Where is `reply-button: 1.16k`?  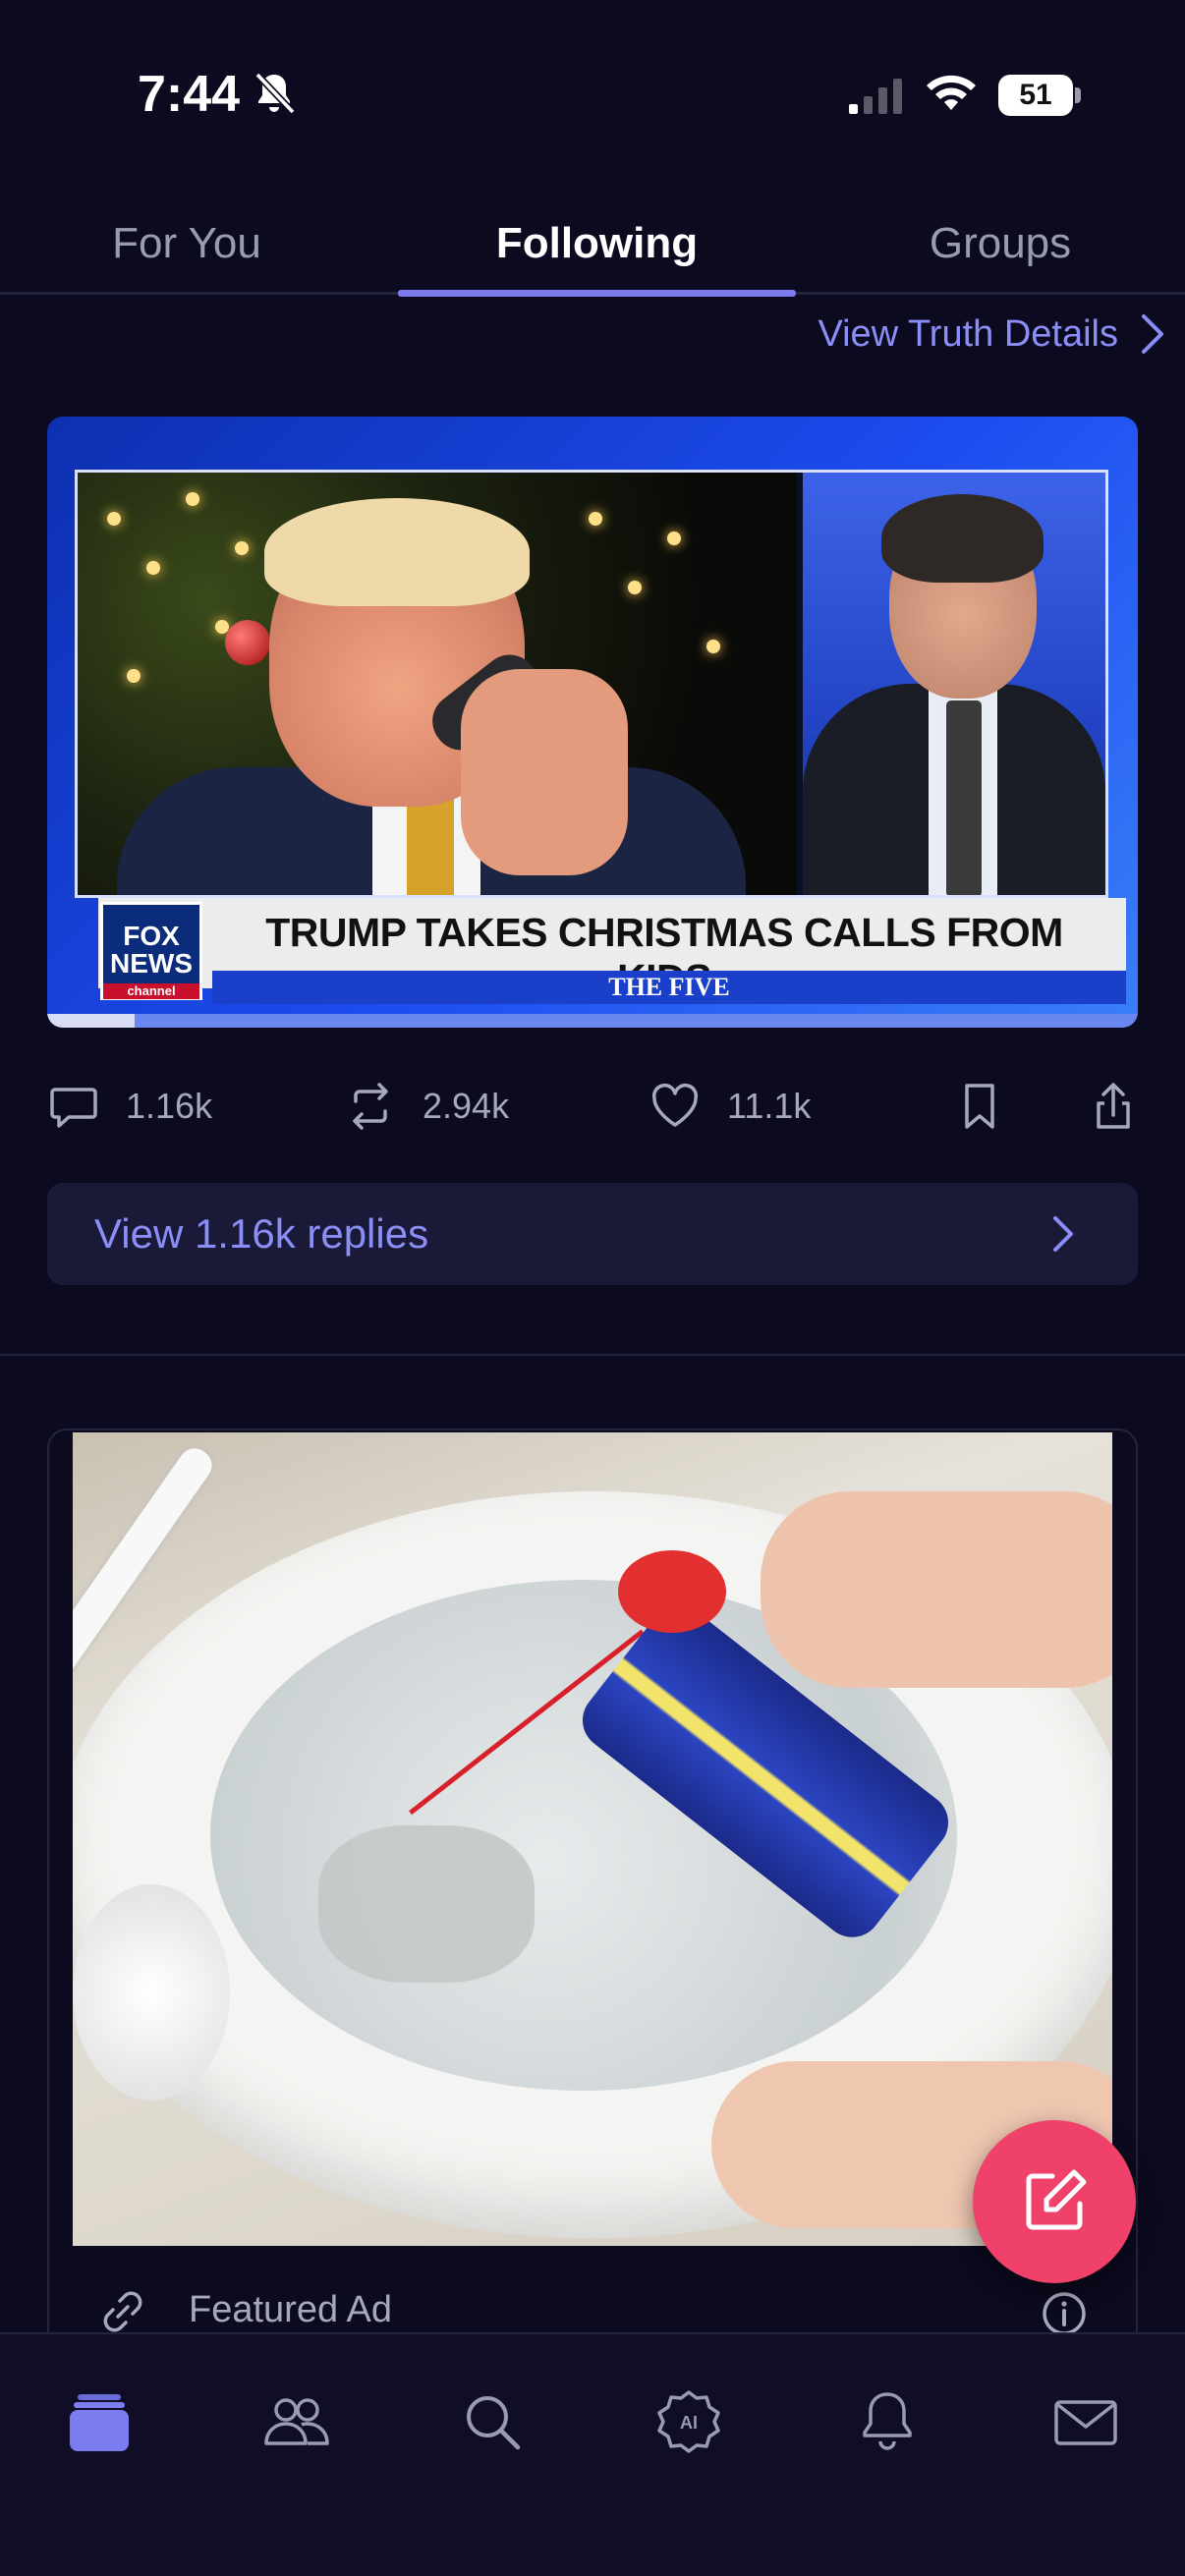 reply-button: 1.16k is located at coordinates (130, 1106).